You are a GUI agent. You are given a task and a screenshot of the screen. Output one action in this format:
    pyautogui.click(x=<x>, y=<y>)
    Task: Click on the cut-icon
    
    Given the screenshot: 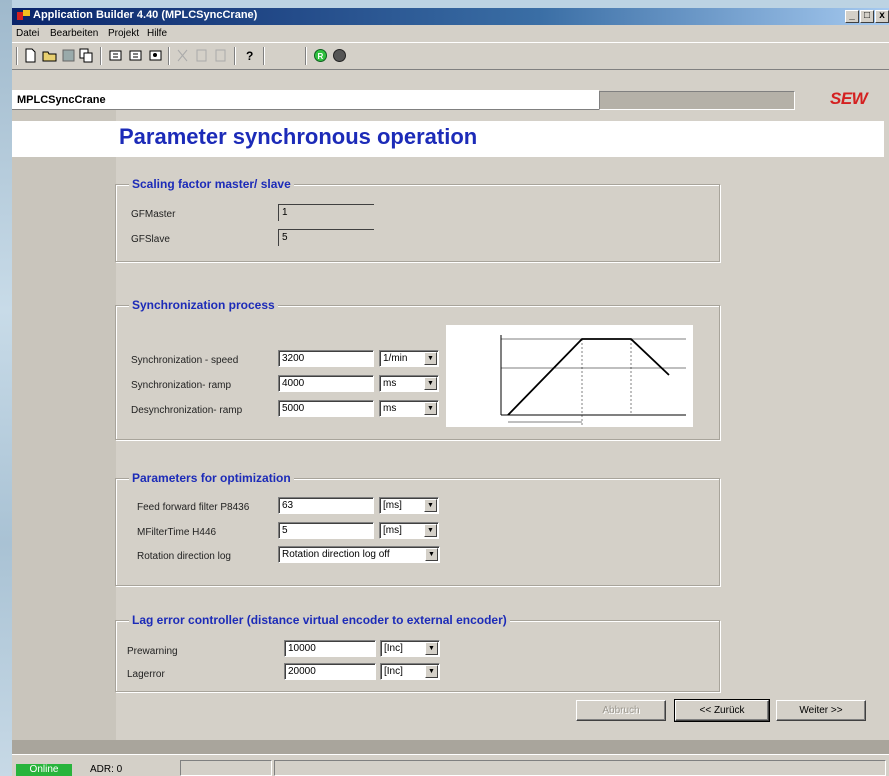 What is the action you would take?
    pyautogui.click(x=182, y=55)
    